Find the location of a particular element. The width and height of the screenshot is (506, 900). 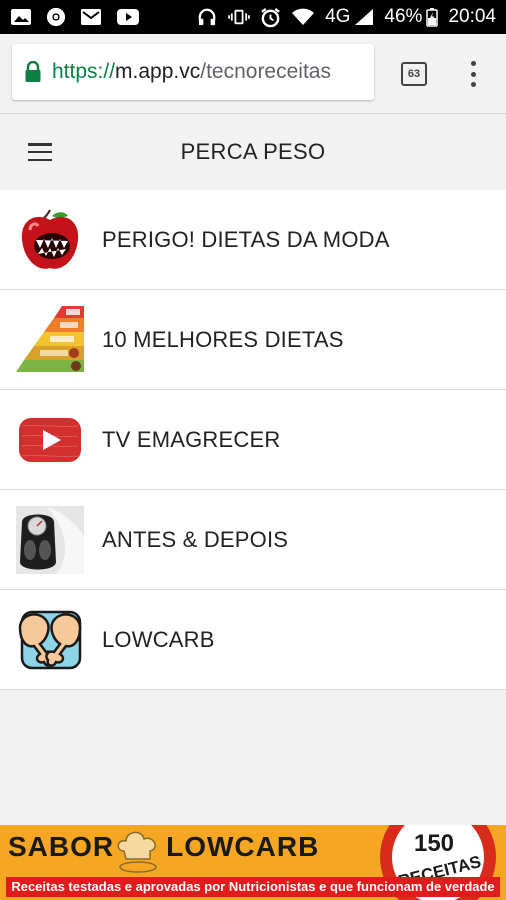

battery-percent: 46% is located at coordinates (403, 16).